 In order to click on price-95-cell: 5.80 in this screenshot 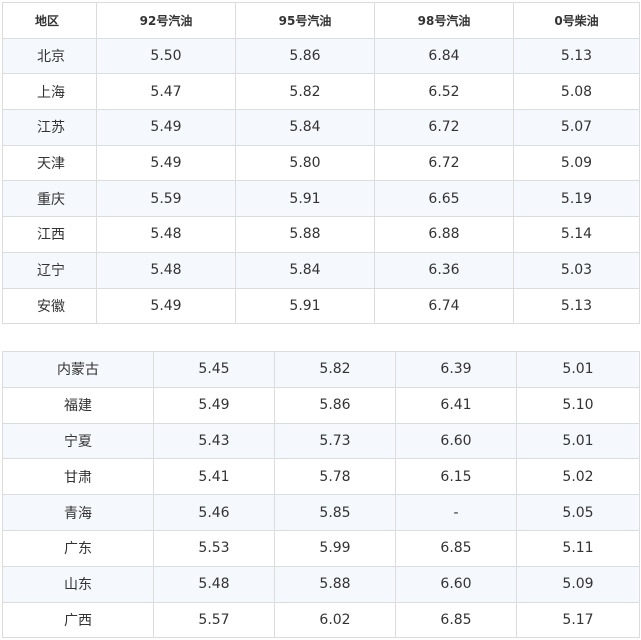, I will do `click(305, 163)`.